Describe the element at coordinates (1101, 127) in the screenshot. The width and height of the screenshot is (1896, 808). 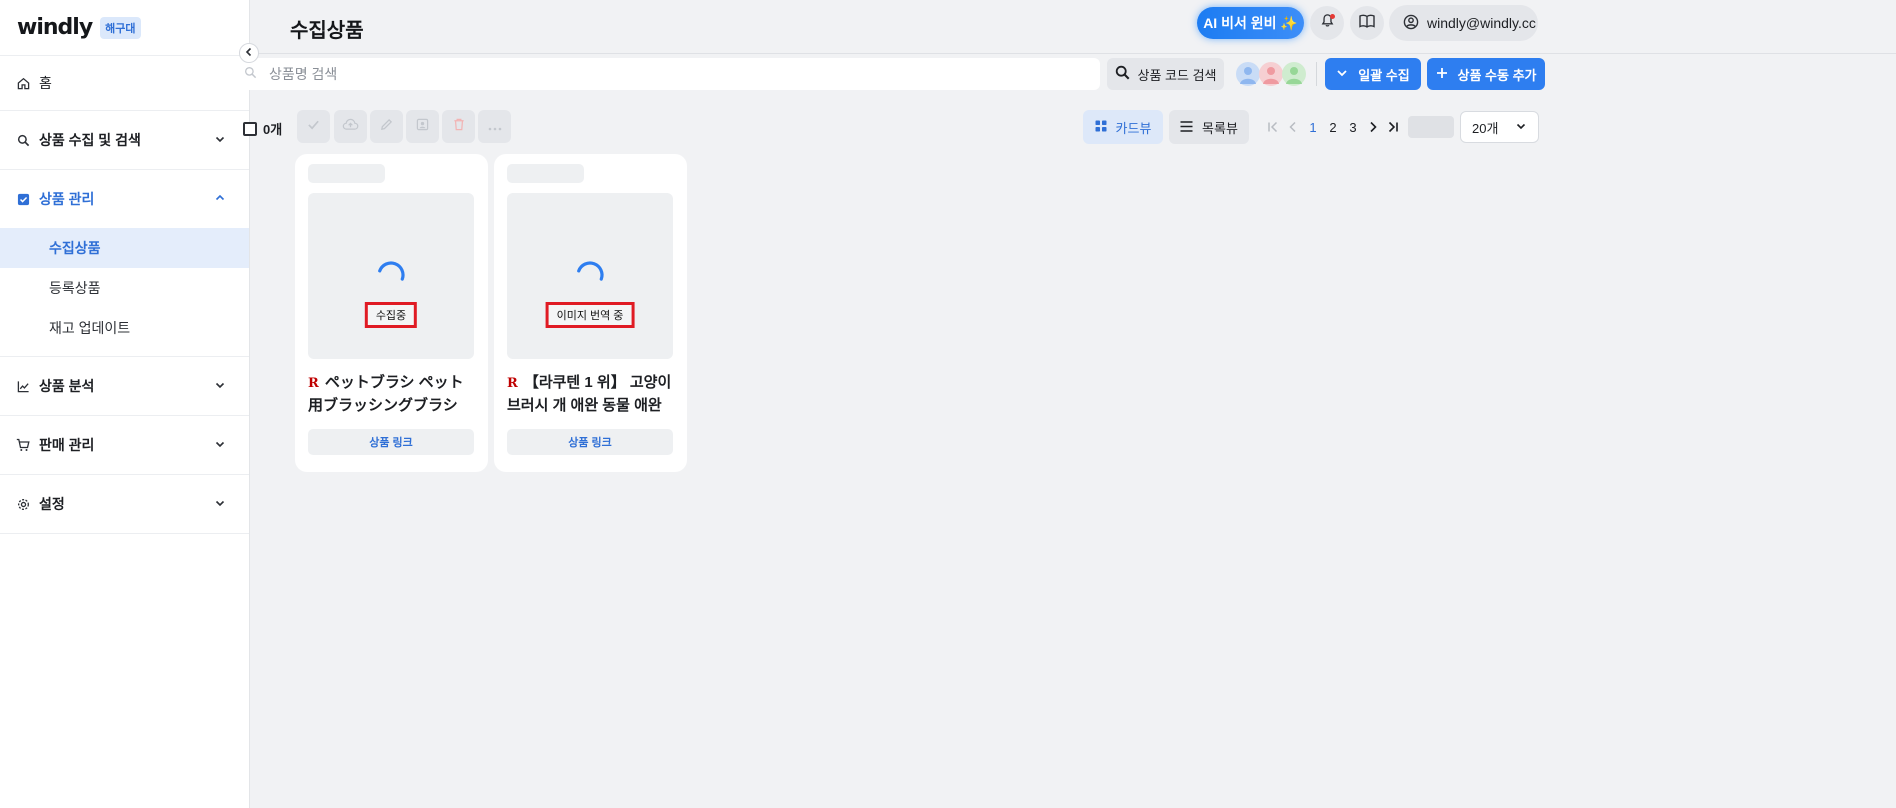
I see `grid-icon` at that location.